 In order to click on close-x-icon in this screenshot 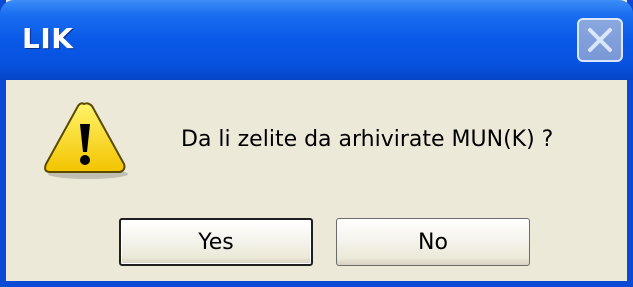, I will do `click(600, 40)`.